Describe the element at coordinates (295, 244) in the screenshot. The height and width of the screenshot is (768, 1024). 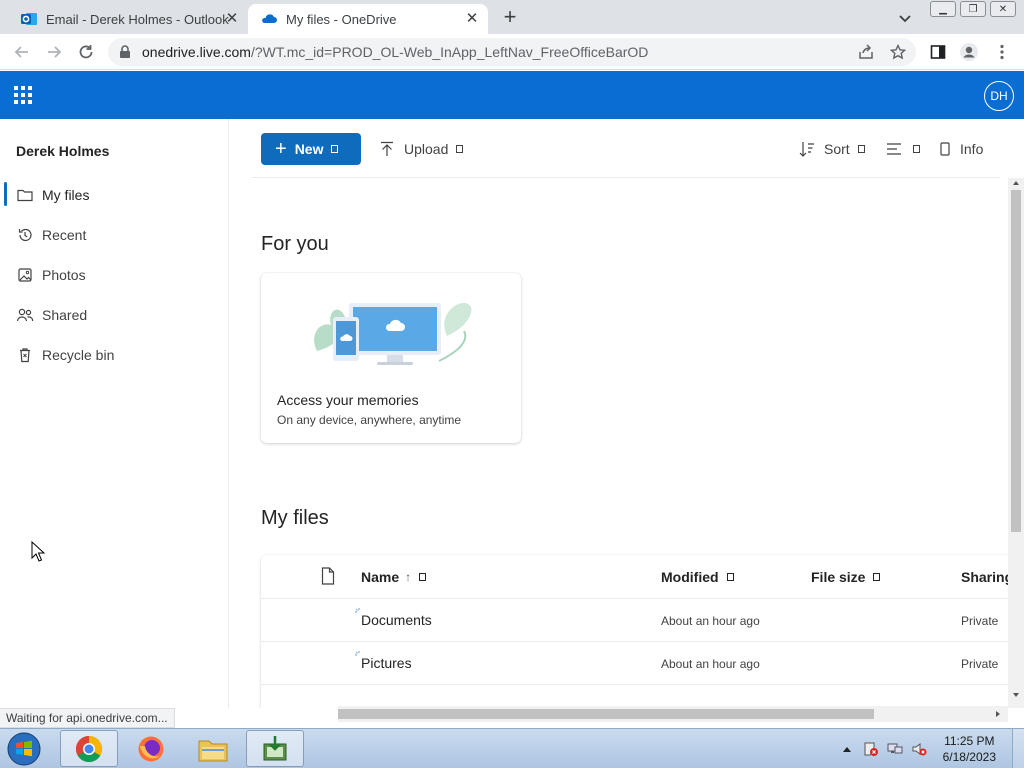
I see `for-you-heading: For you` at that location.